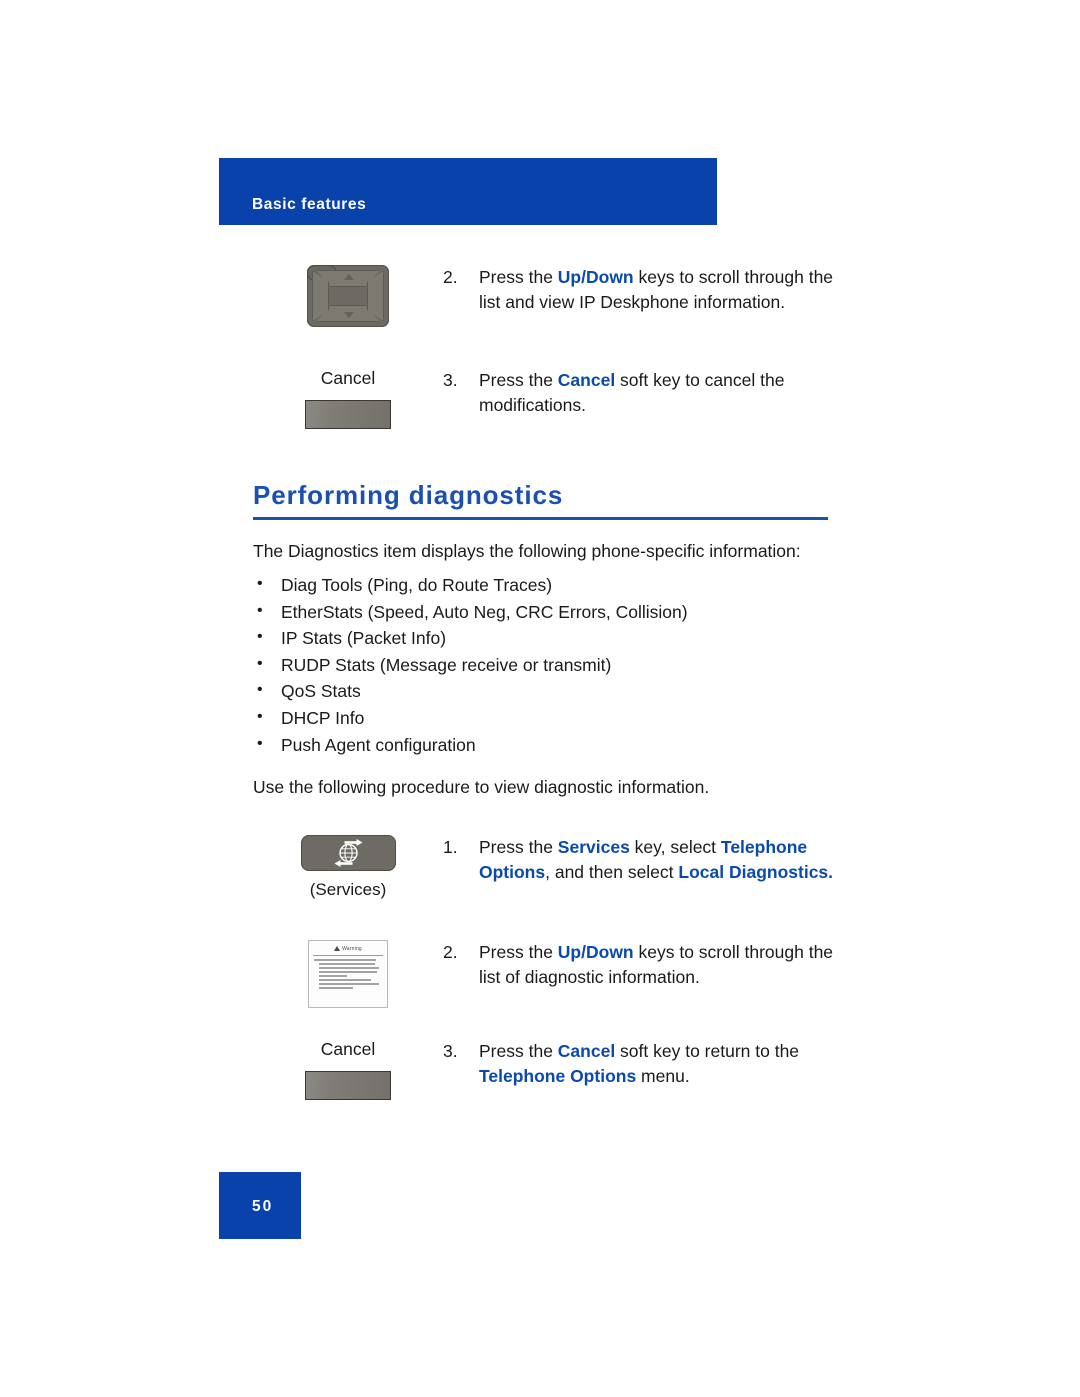 The height and width of the screenshot is (1397, 1080). I want to click on chapter-header-band: Basic features, so click(468, 191).